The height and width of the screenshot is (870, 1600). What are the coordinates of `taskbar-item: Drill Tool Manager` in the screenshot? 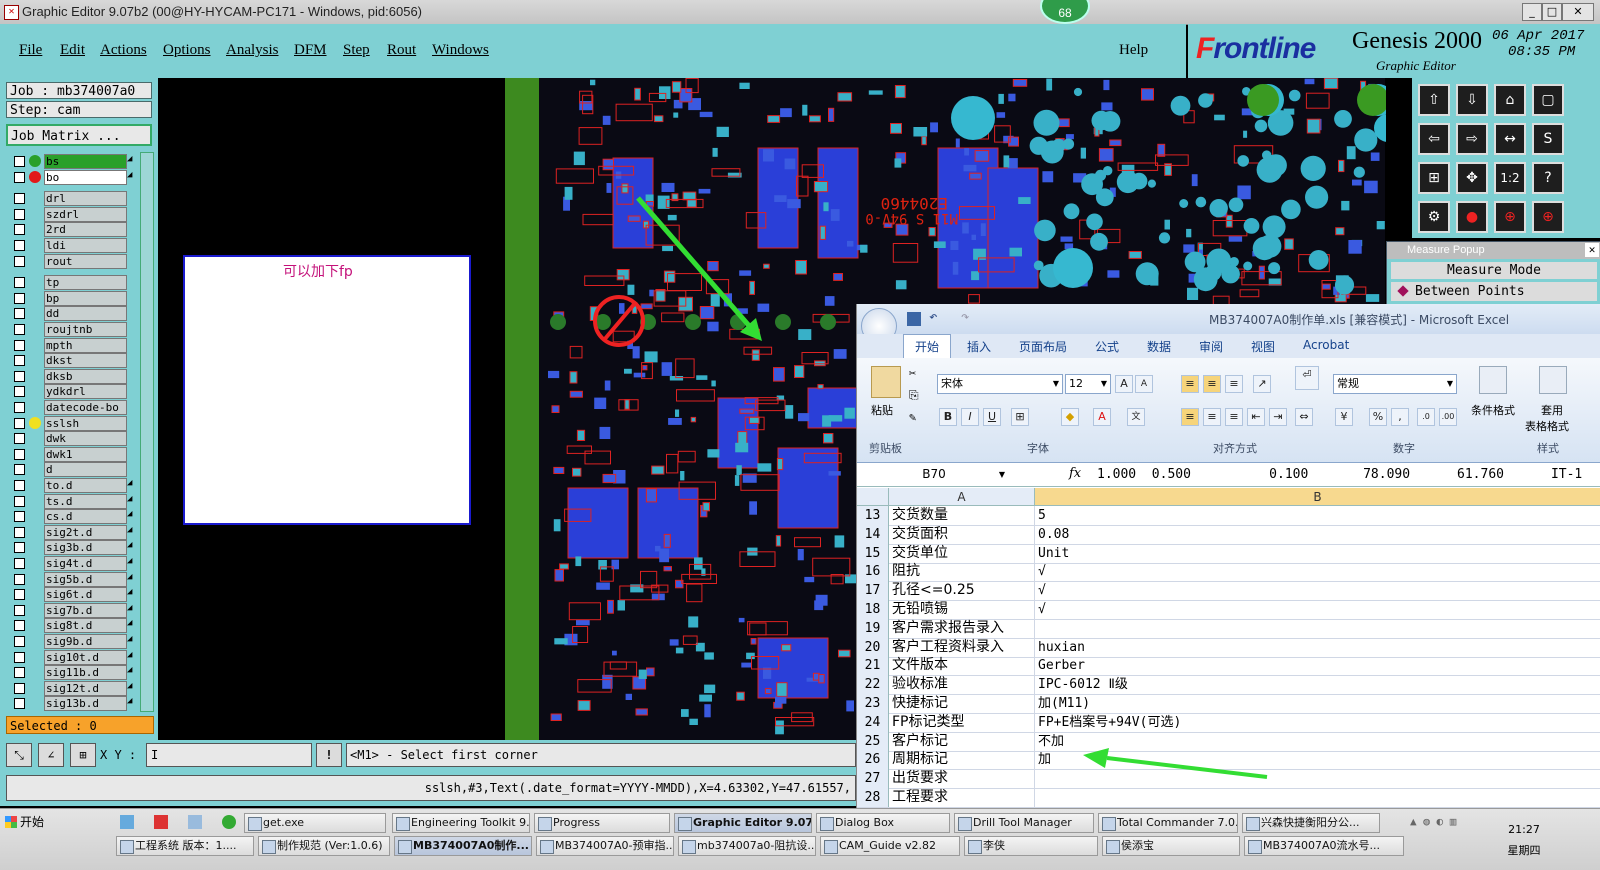 It's located at (1024, 823).